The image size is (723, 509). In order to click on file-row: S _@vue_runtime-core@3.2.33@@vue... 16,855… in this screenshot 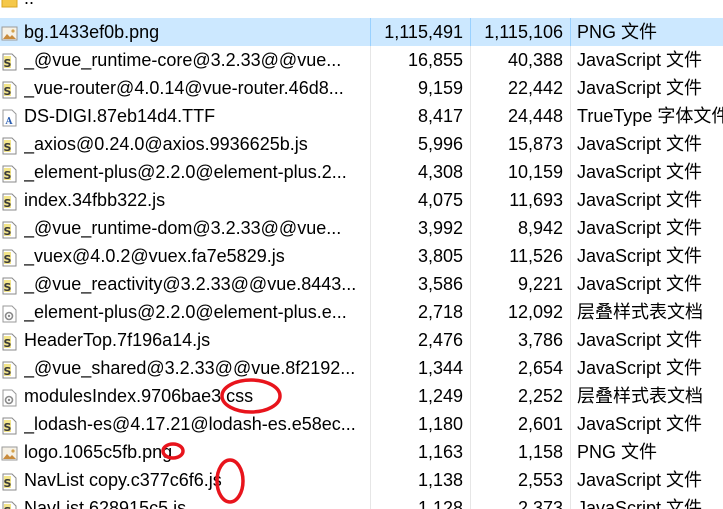, I will do `click(361, 60)`.